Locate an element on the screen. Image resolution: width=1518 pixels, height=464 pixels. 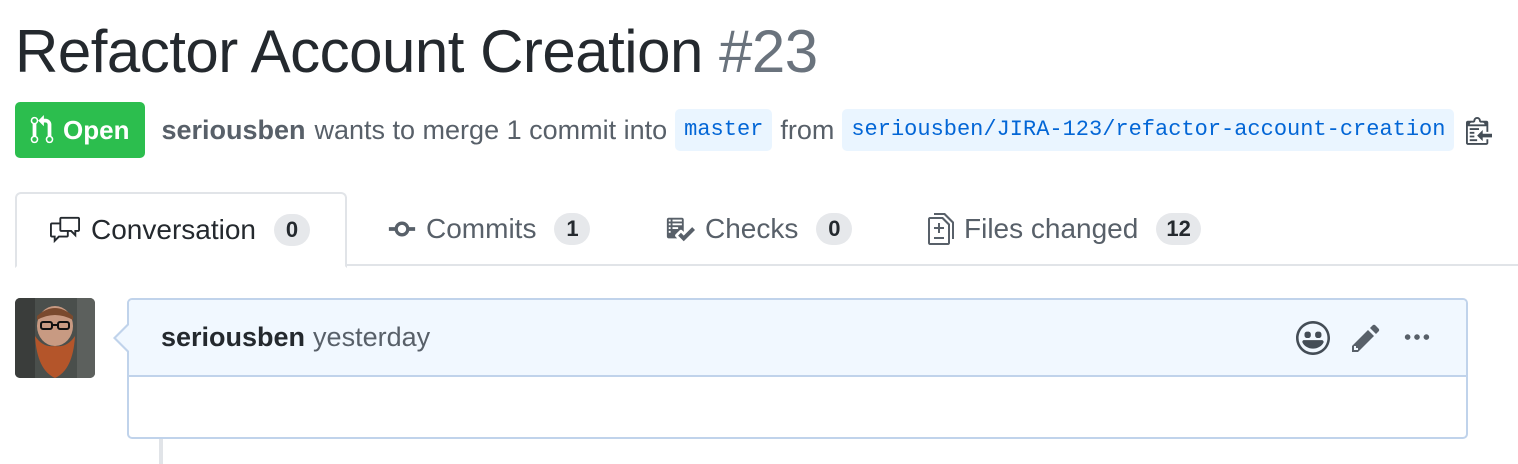
comment-pointer-fill is located at coordinates (123, 338).